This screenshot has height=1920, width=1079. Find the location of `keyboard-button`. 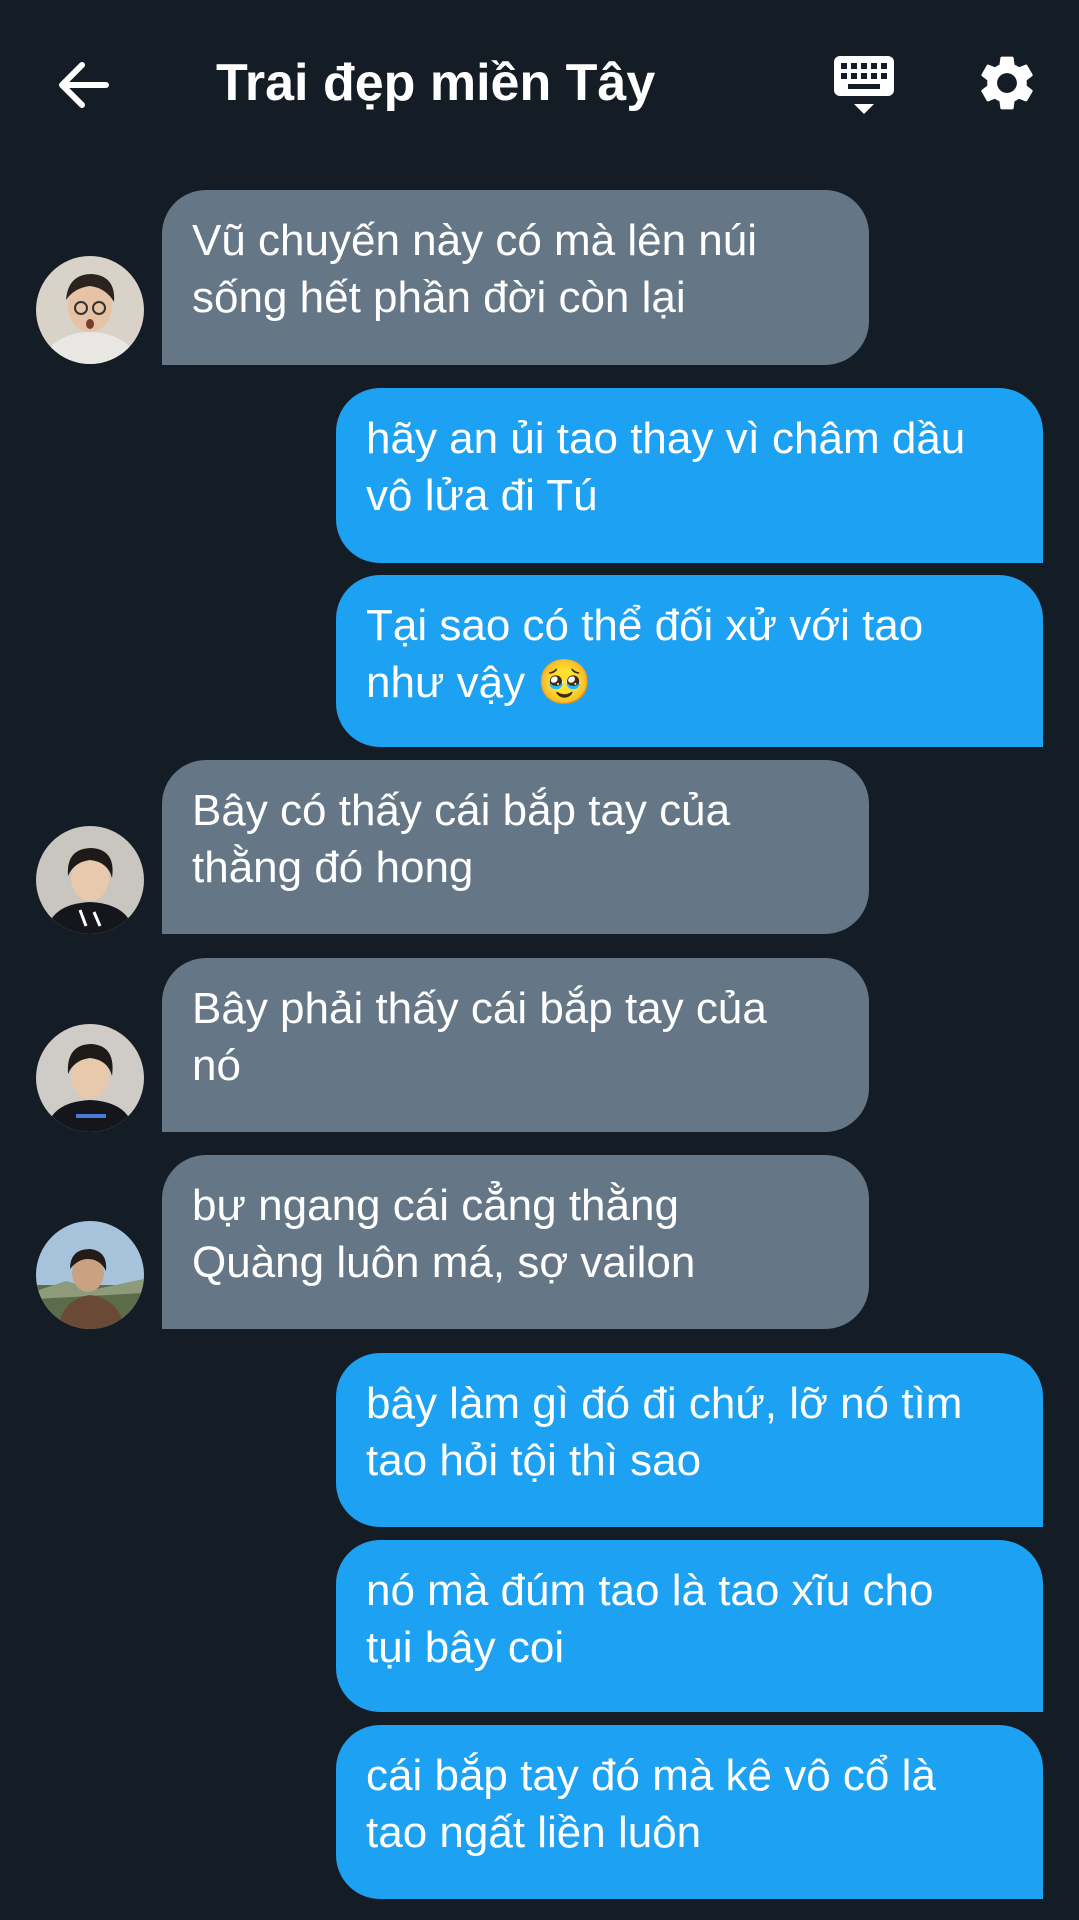

keyboard-button is located at coordinates (865, 87).